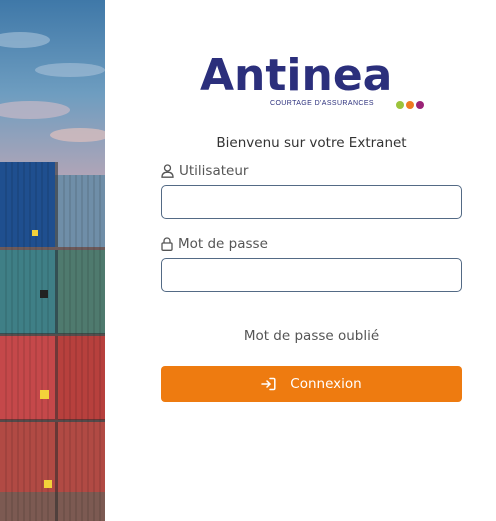 The width and height of the screenshot is (496, 521). I want to click on login-button: Connexion, so click(311, 384).